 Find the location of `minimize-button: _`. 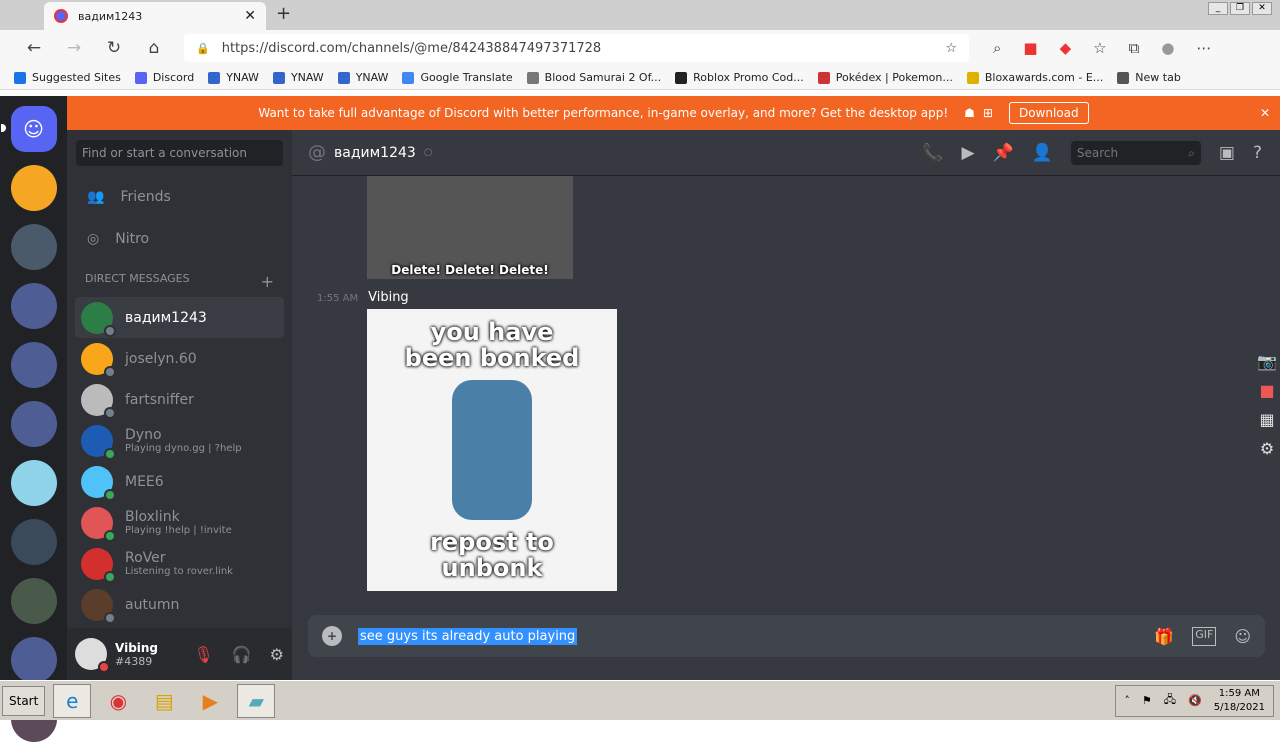

minimize-button: _ is located at coordinates (1218, 8).